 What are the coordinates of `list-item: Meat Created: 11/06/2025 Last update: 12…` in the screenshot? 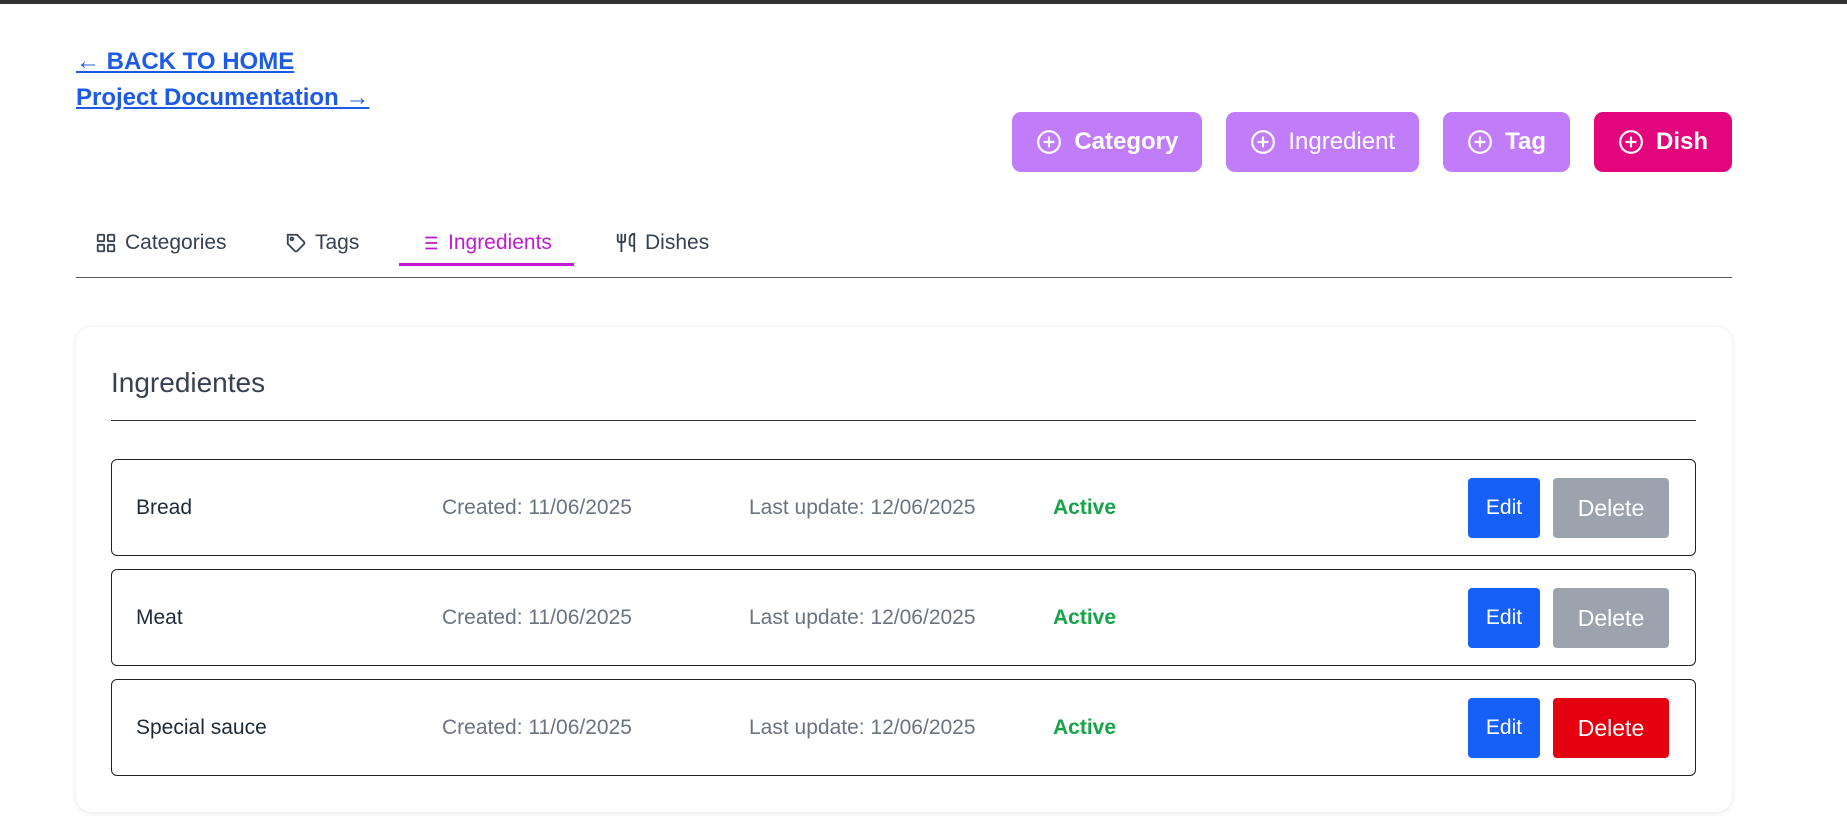 It's located at (903, 617).